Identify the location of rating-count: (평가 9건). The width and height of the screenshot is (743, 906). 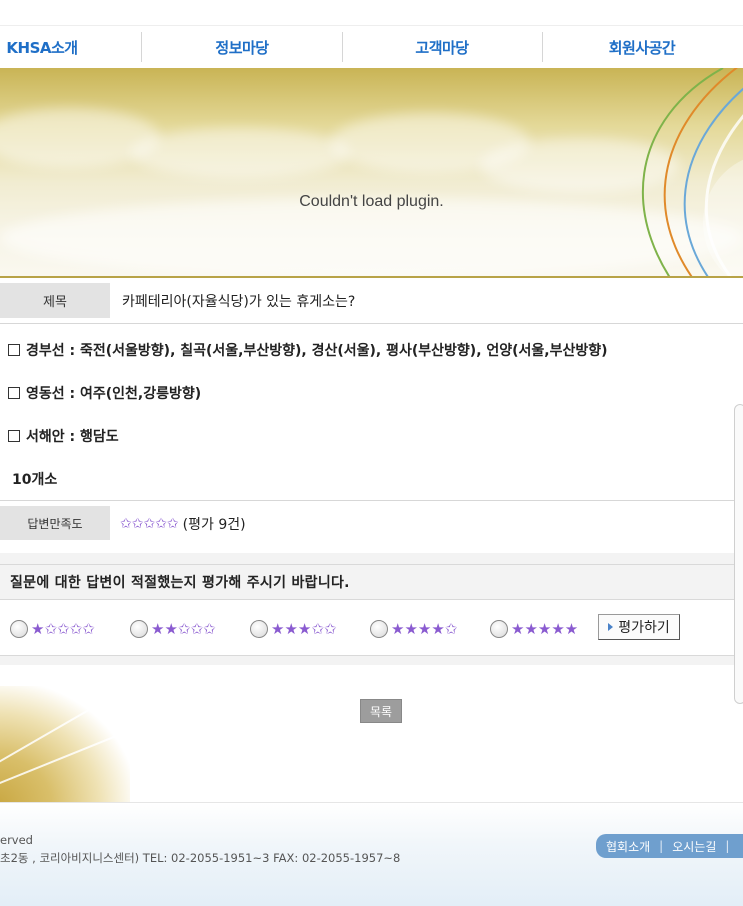
(214, 525).